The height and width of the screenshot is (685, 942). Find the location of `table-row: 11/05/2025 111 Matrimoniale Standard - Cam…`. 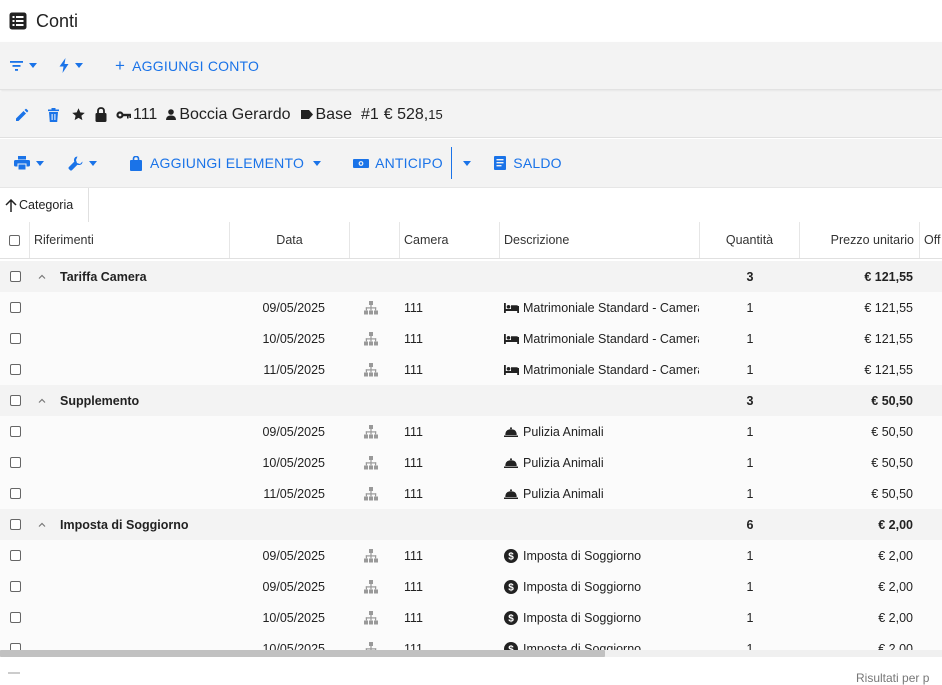

table-row: 11/05/2025 111 Matrimoniale Standard - Cam… is located at coordinates (471, 370).